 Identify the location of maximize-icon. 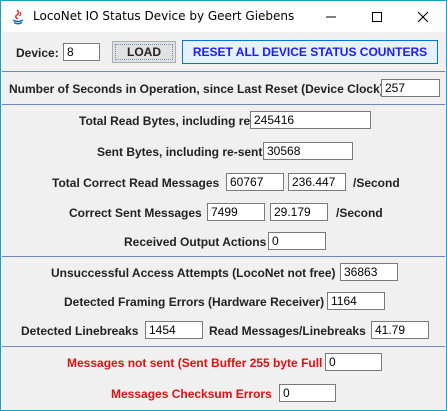
(377, 17).